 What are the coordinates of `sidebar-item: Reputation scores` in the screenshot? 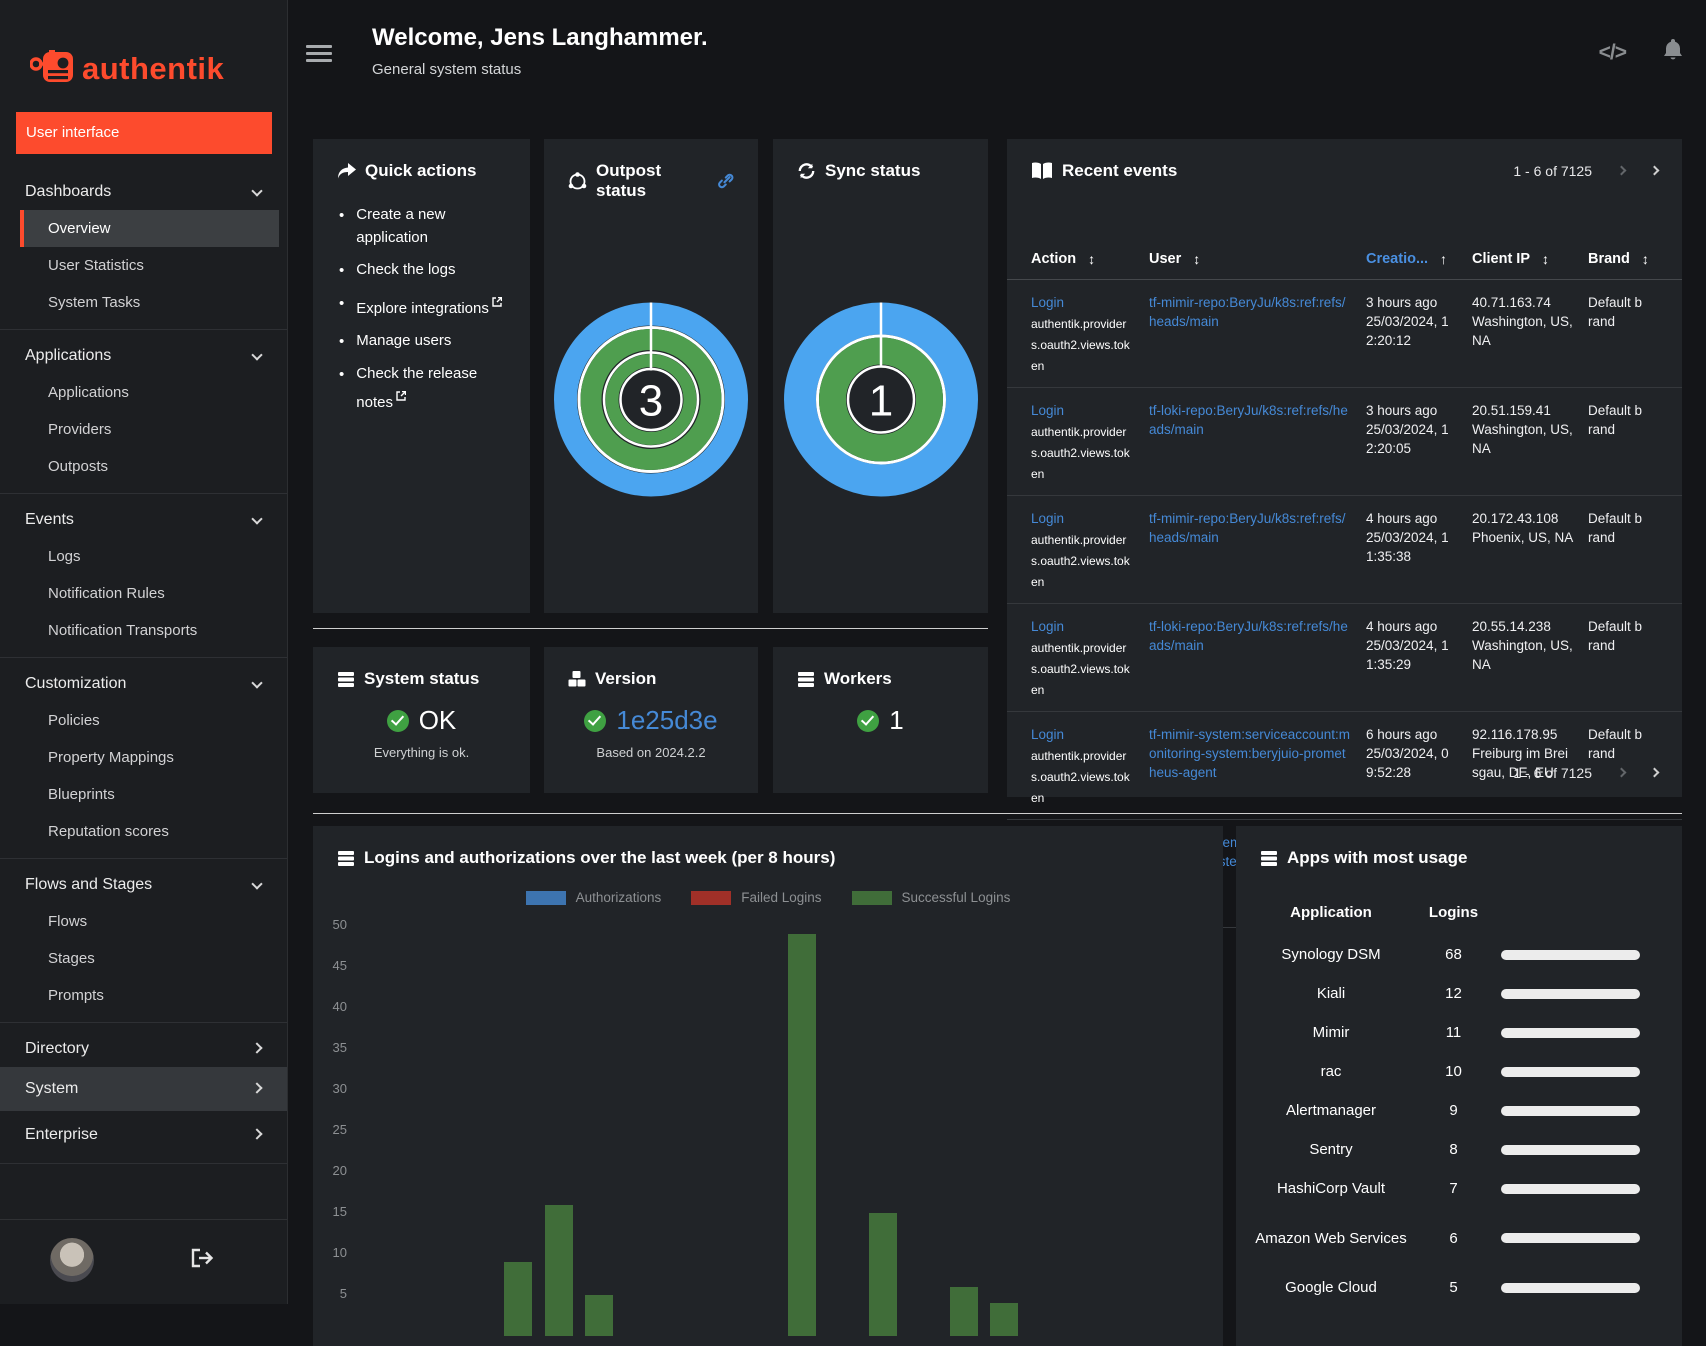 It's located at (143, 831).